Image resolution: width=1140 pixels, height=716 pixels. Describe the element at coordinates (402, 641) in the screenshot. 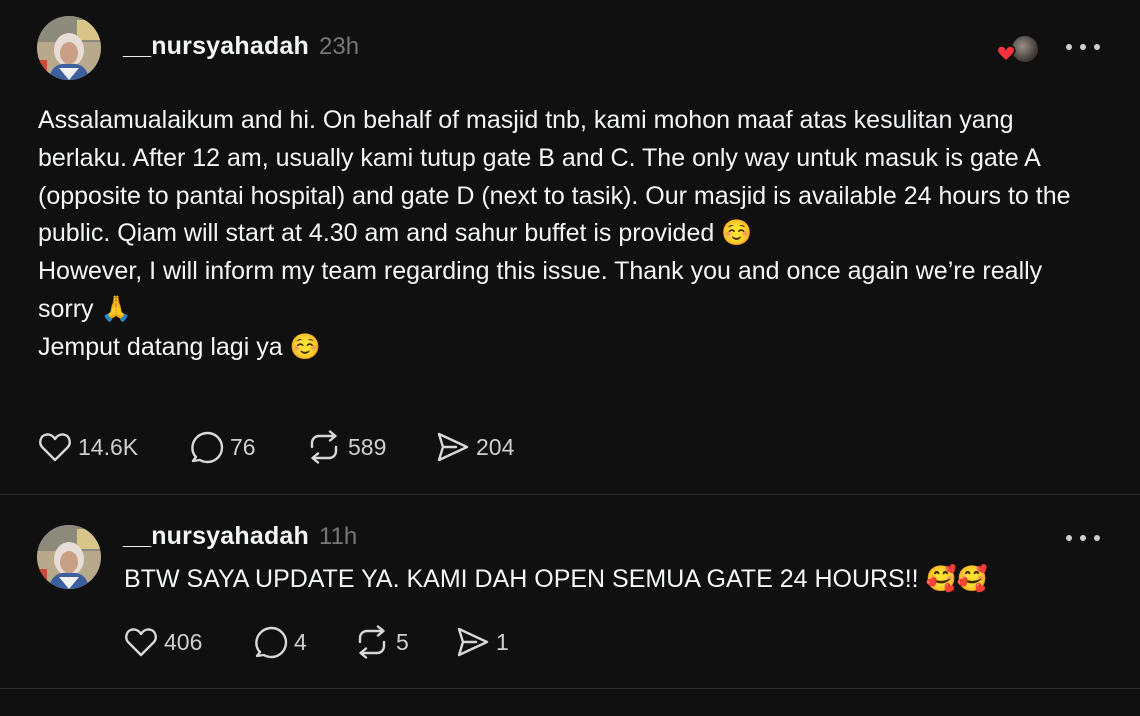

I see `repost-count: 5` at that location.